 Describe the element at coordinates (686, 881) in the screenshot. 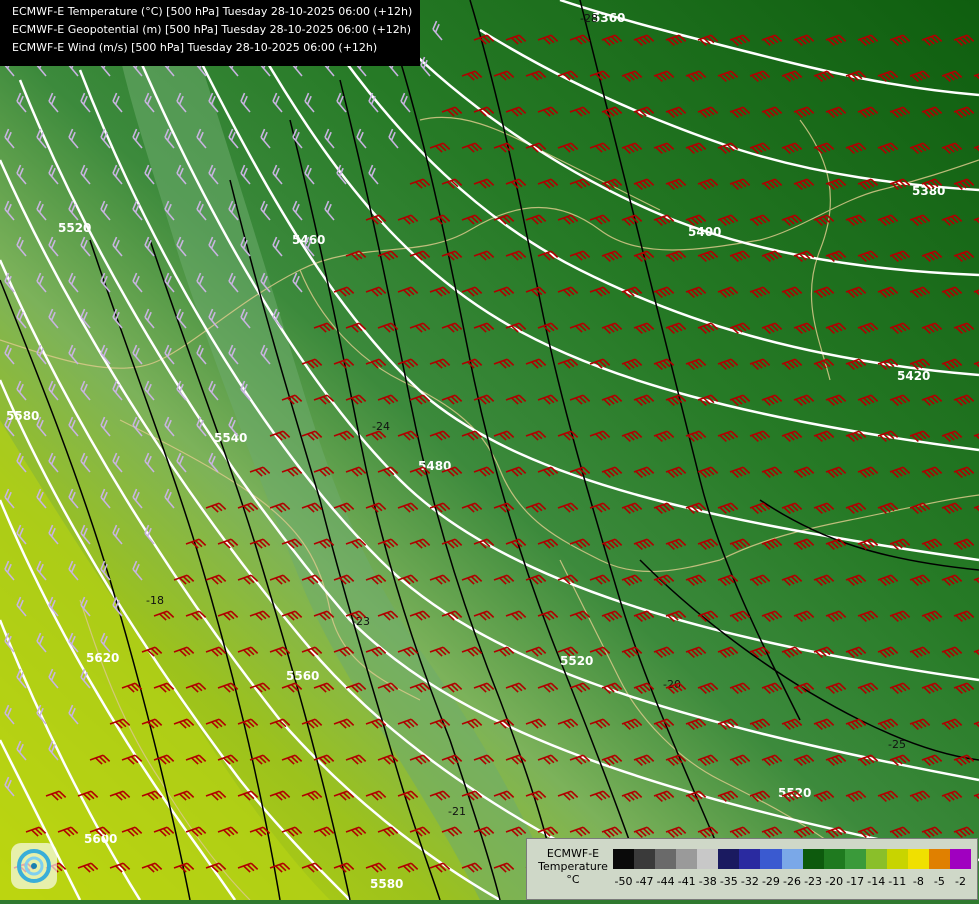

I see `legend-tick-label: -41` at that location.